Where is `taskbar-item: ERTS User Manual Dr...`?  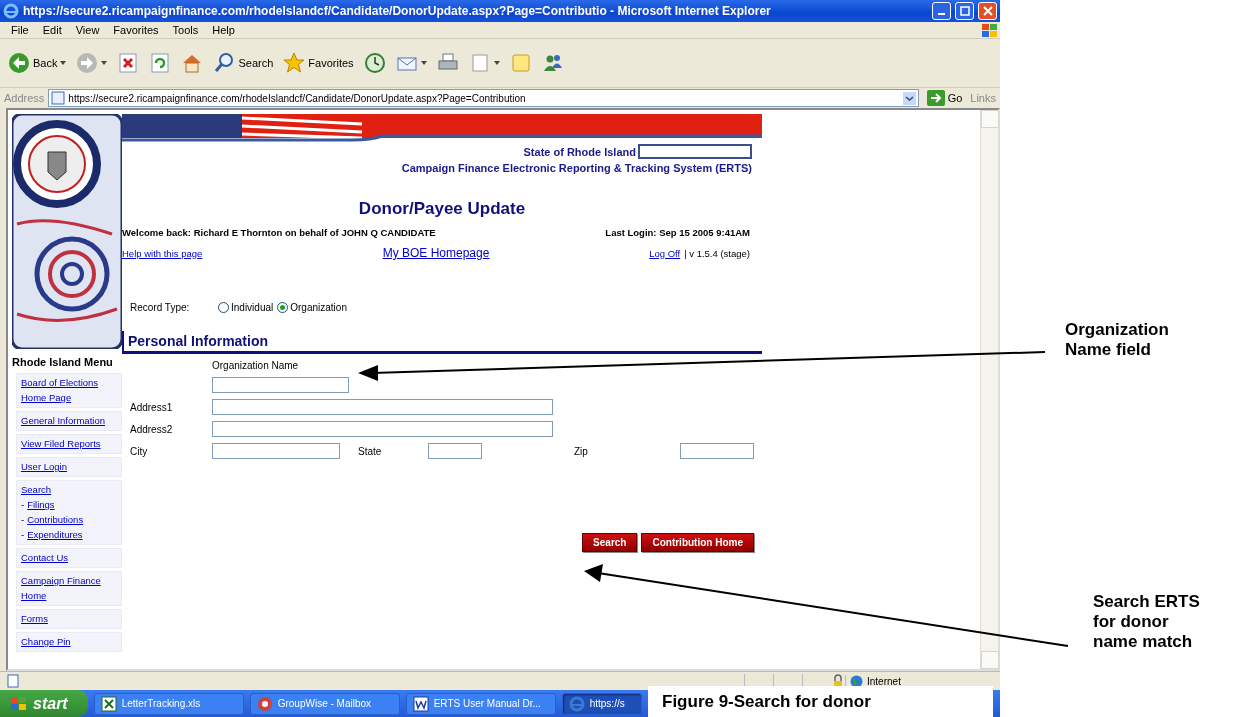
taskbar-item: ERTS User Manual Dr... is located at coordinates (480, 703).